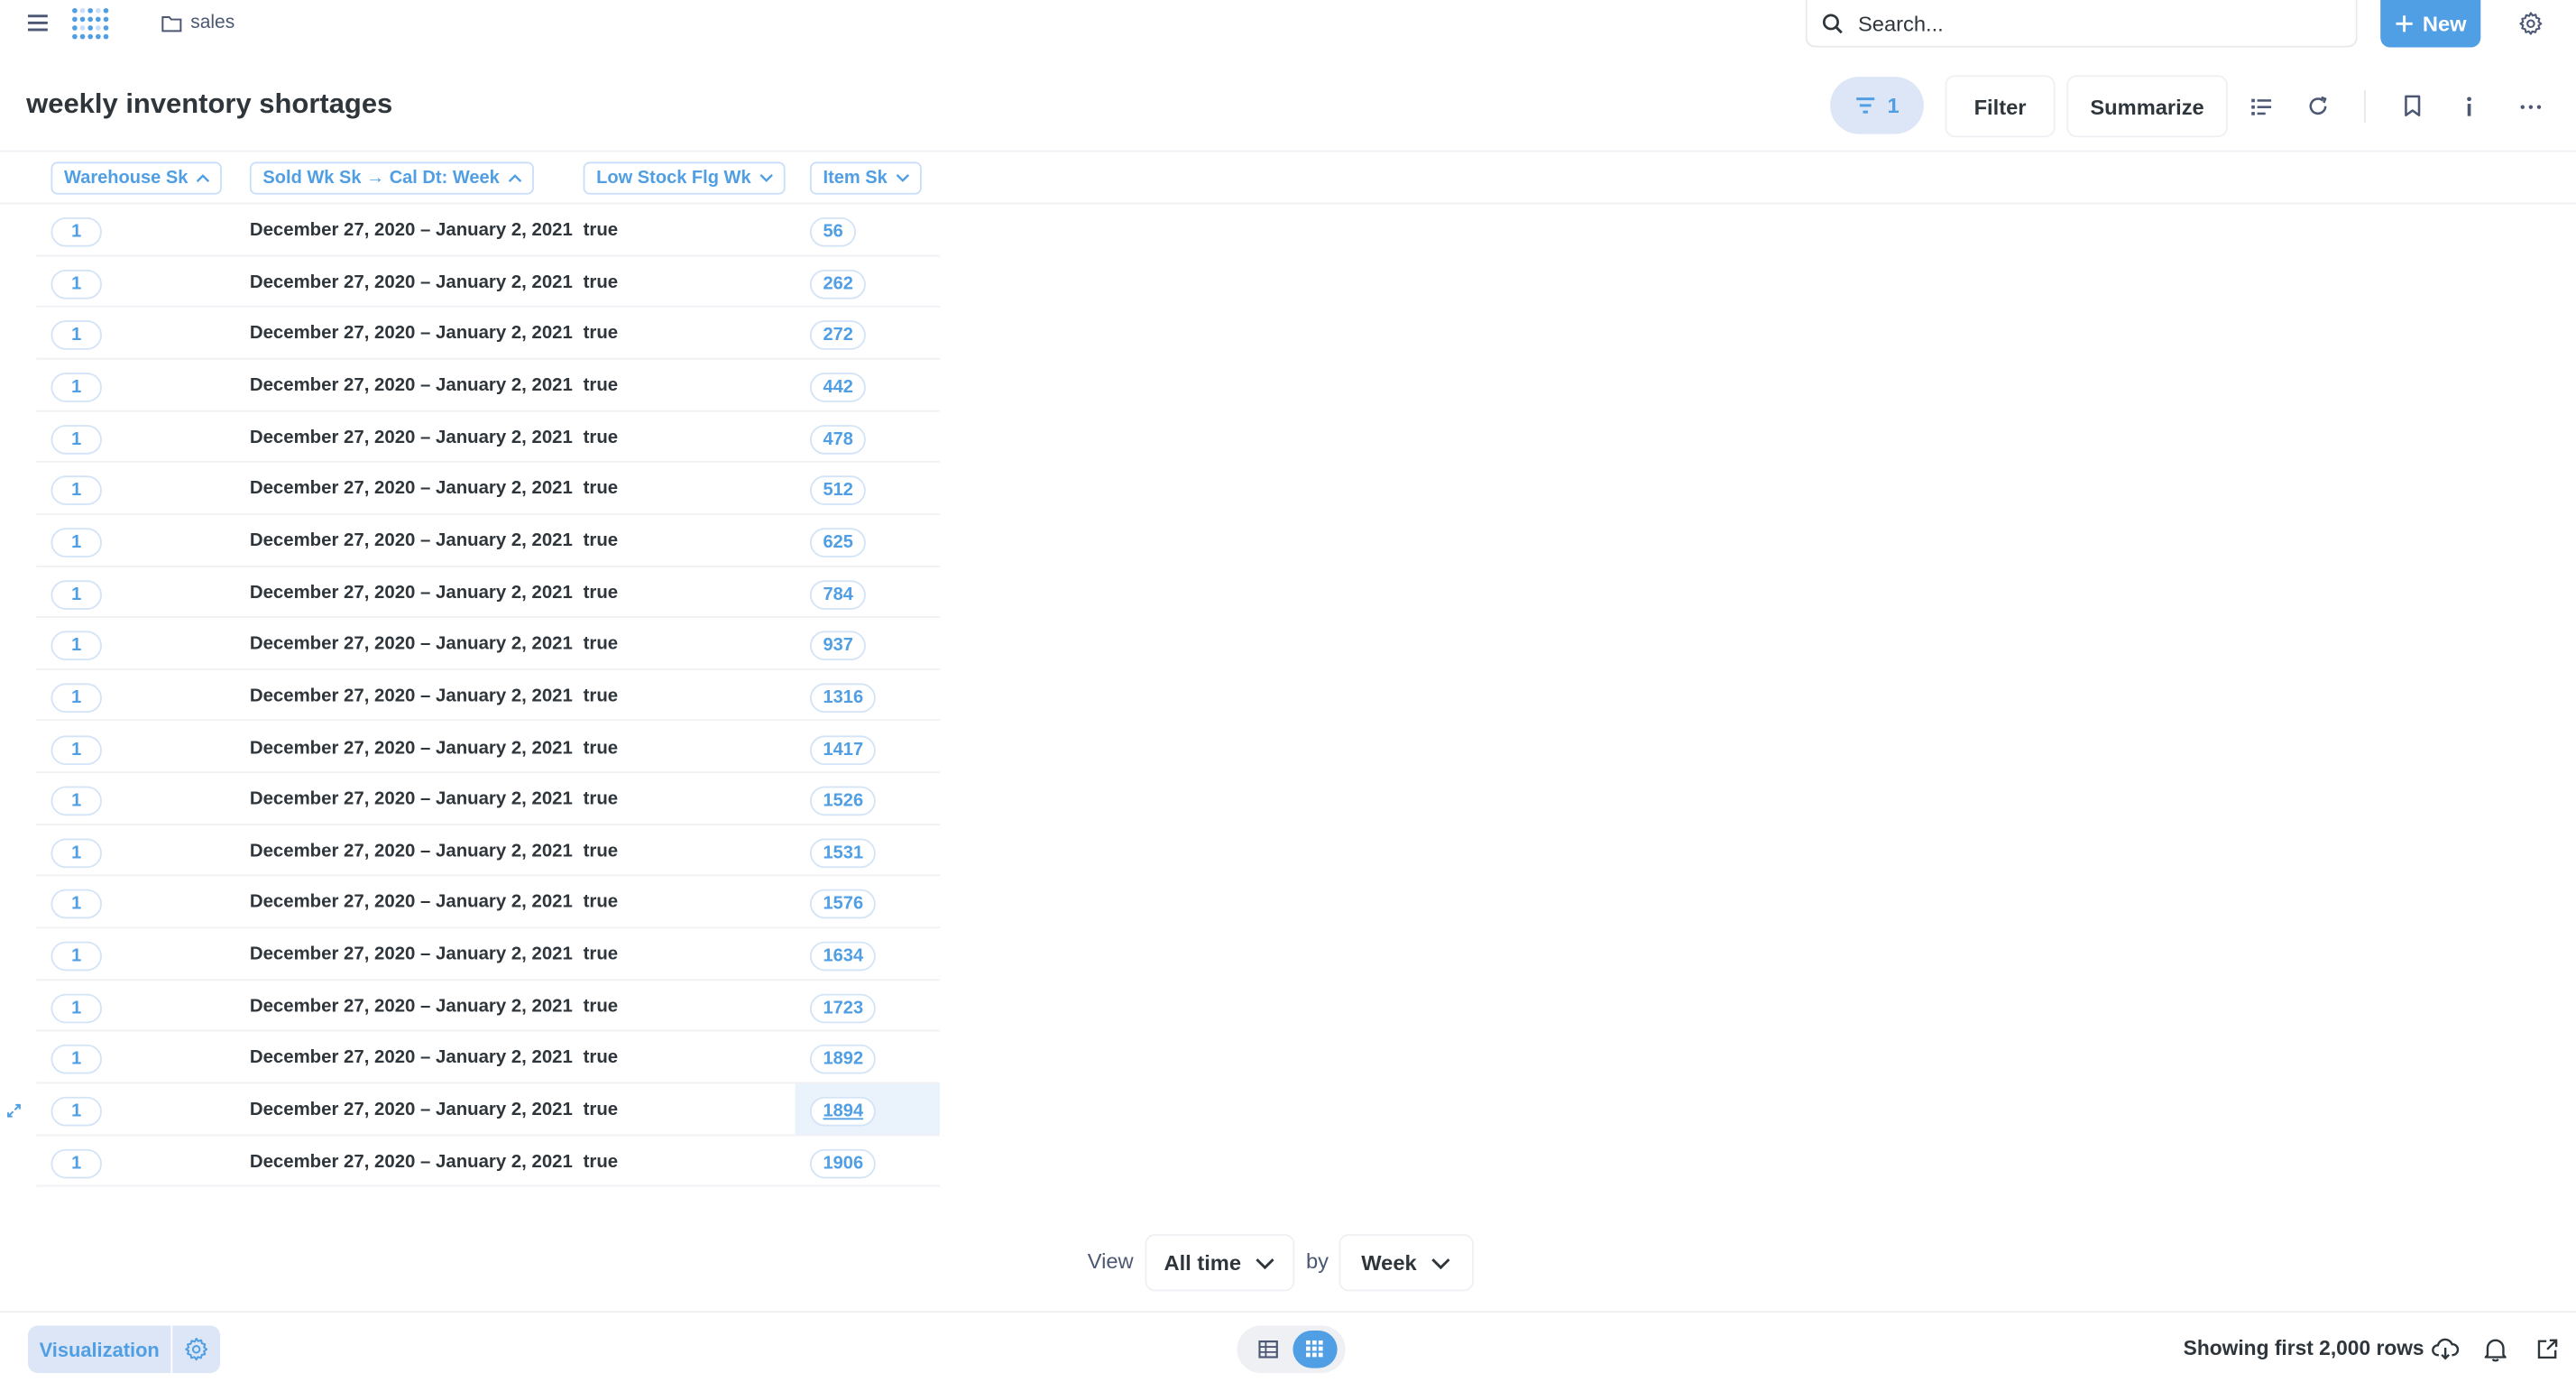 This screenshot has width=2576, height=1391. What do you see at coordinates (843, 904) in the screenshot?
I see `item-sk-cell: 1576` at bounding box center [843, 904].